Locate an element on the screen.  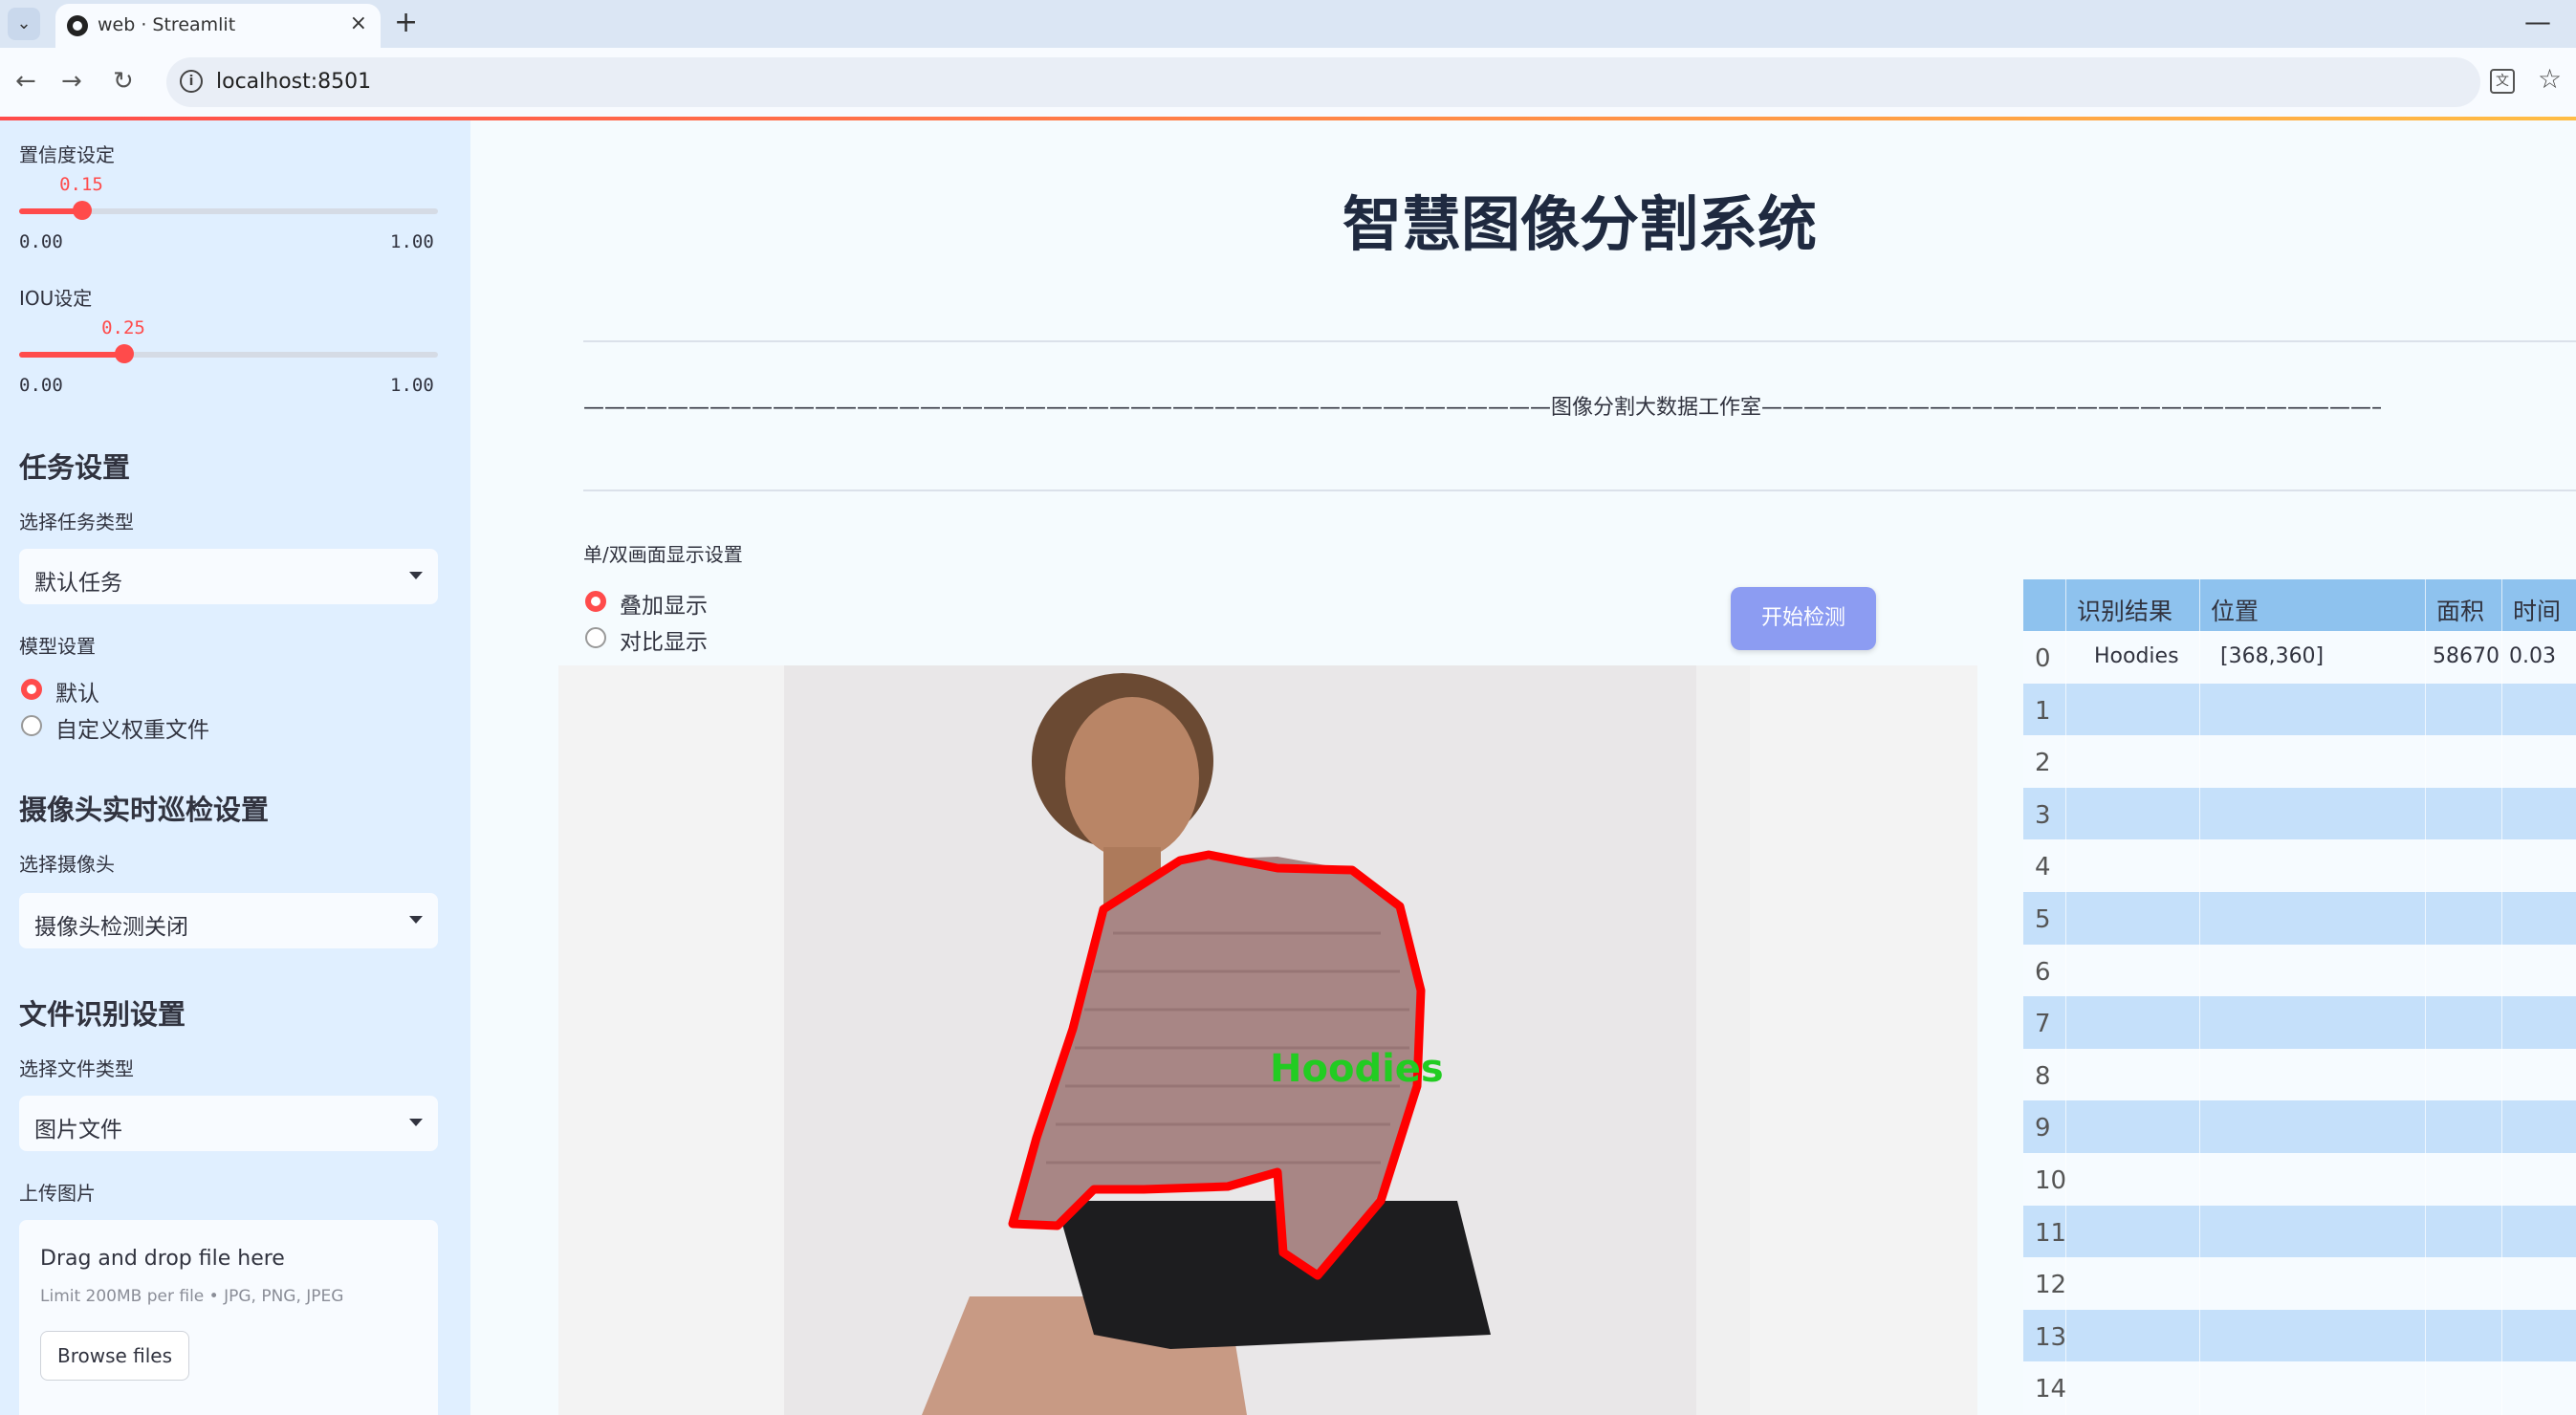
start-detection-button: 开始检测 is located at coordinates (1803, 618).